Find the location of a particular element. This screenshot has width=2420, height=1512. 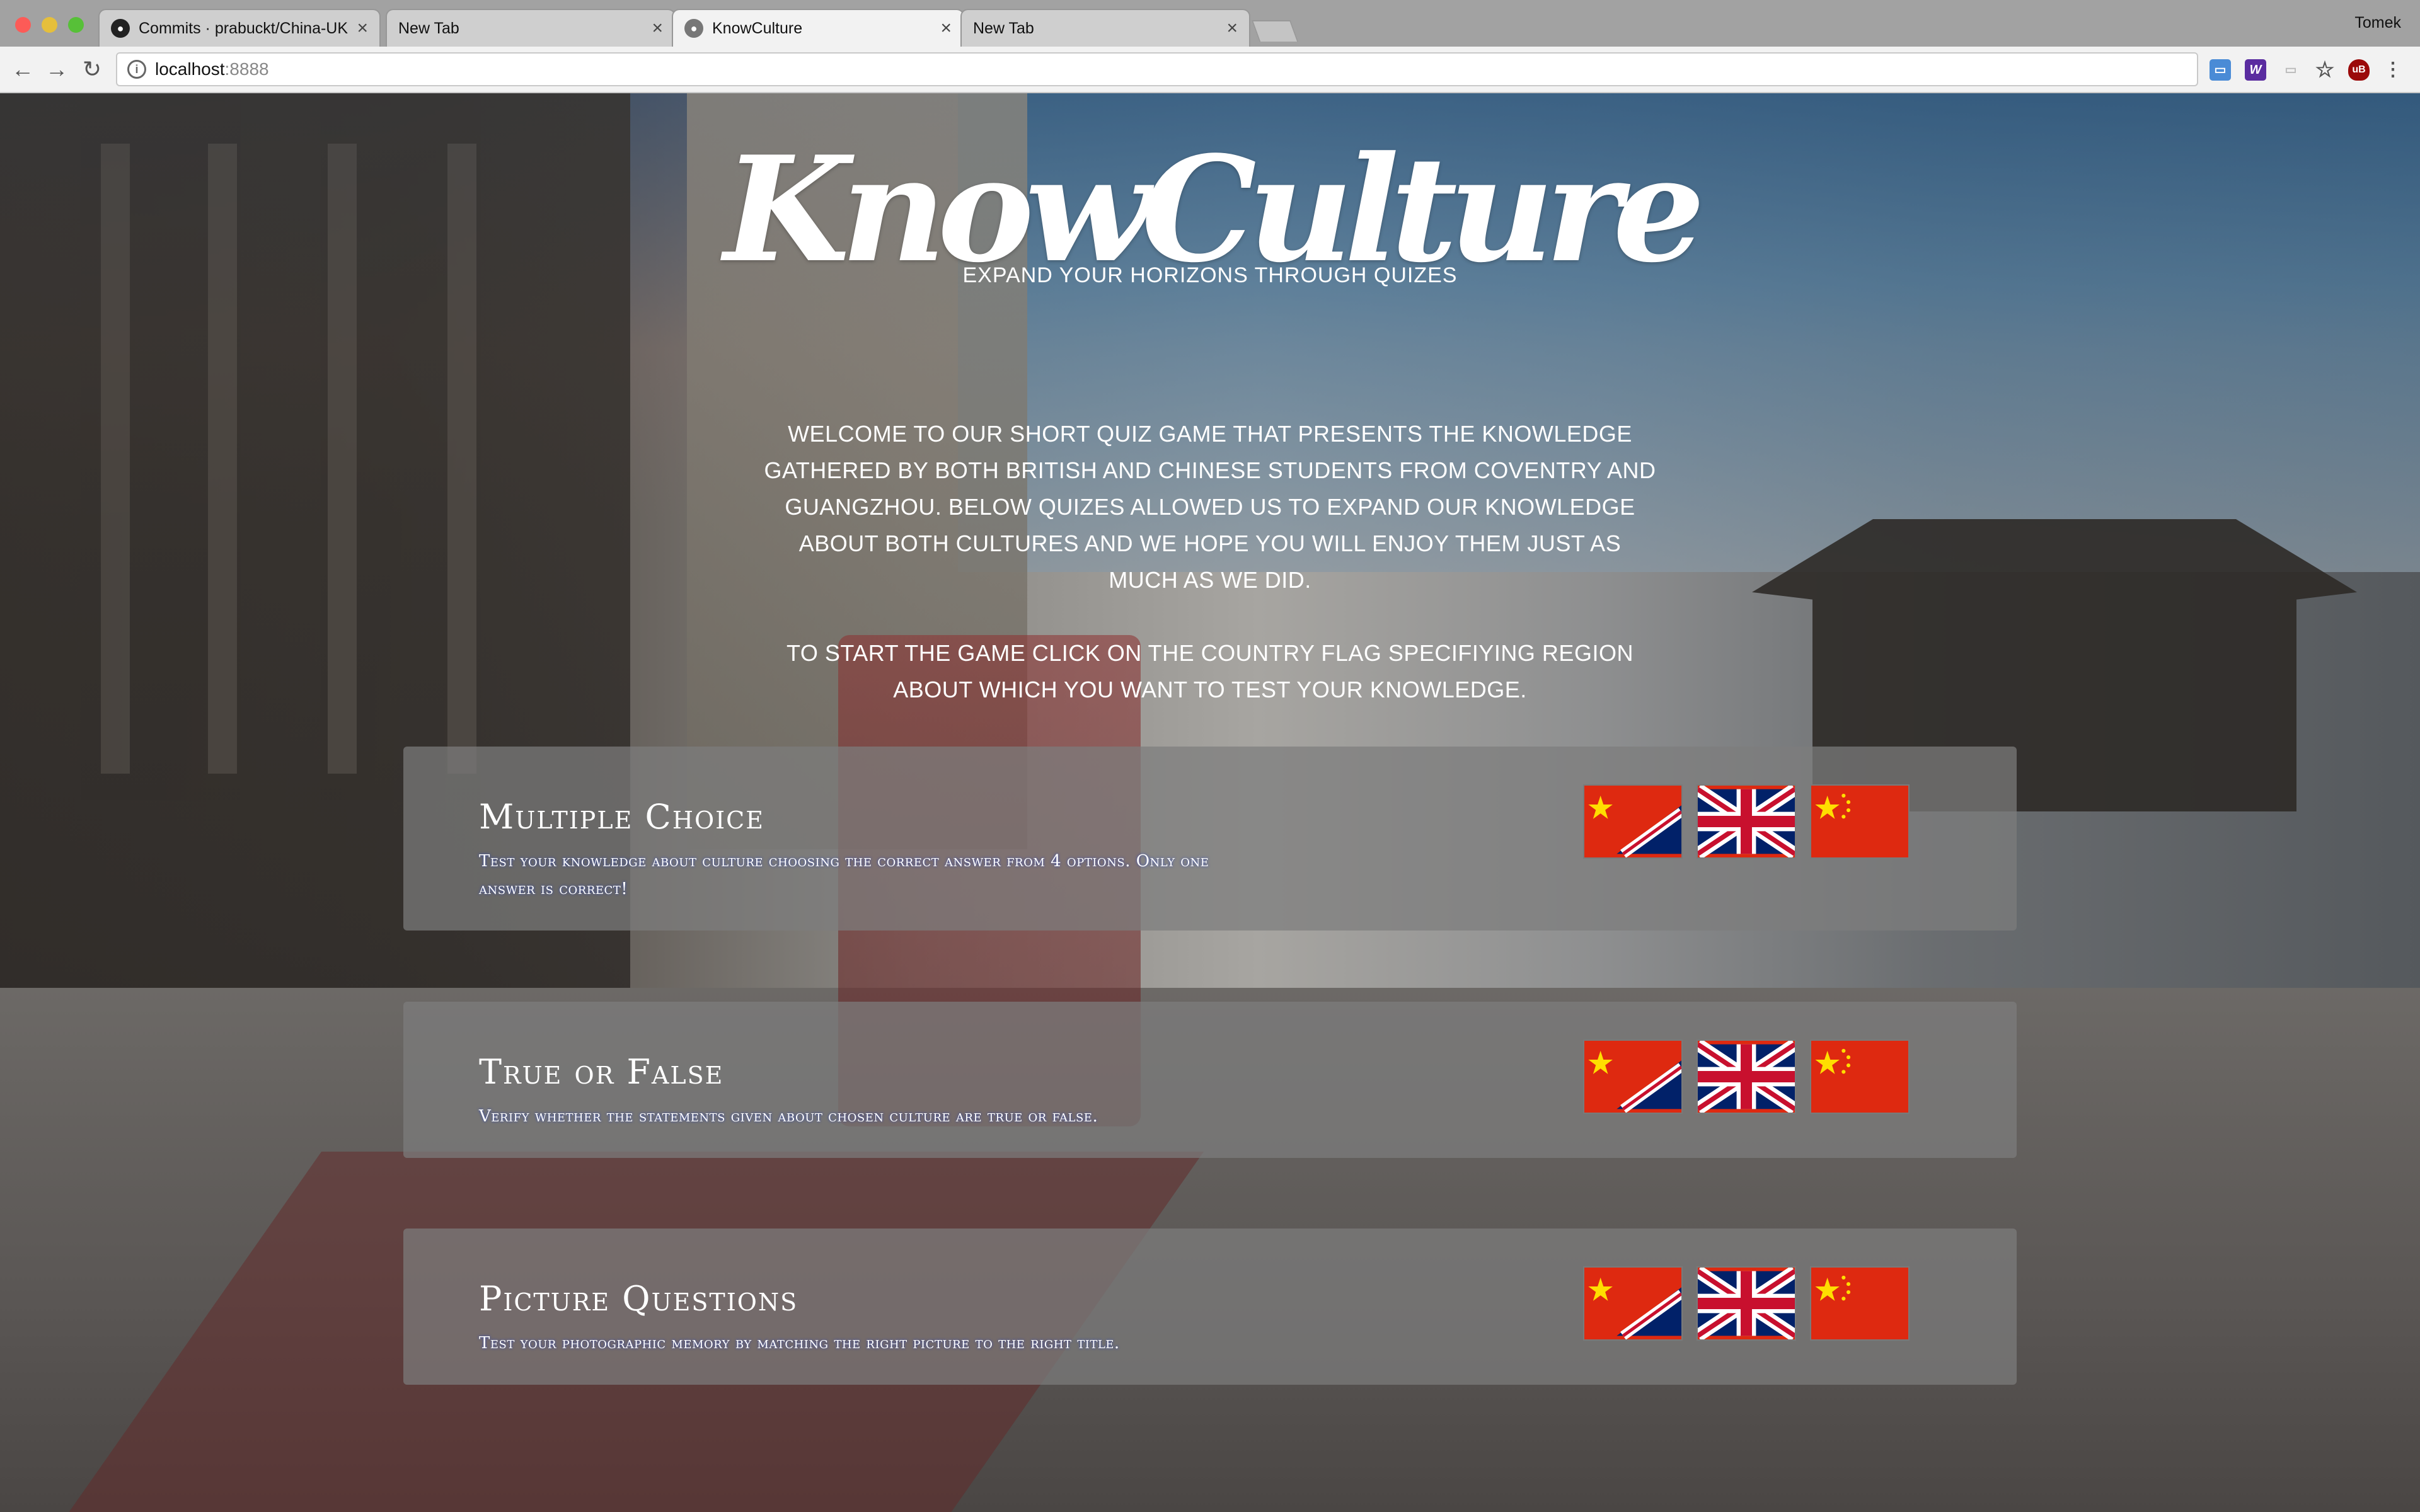

w-extension-icon: W is located at coordinates (2255, 70).